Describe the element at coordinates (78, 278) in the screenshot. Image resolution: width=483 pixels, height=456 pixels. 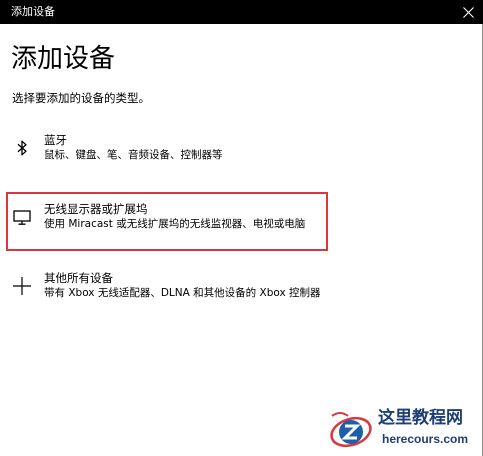
I see `option-name: 其他所有设备` at that location.